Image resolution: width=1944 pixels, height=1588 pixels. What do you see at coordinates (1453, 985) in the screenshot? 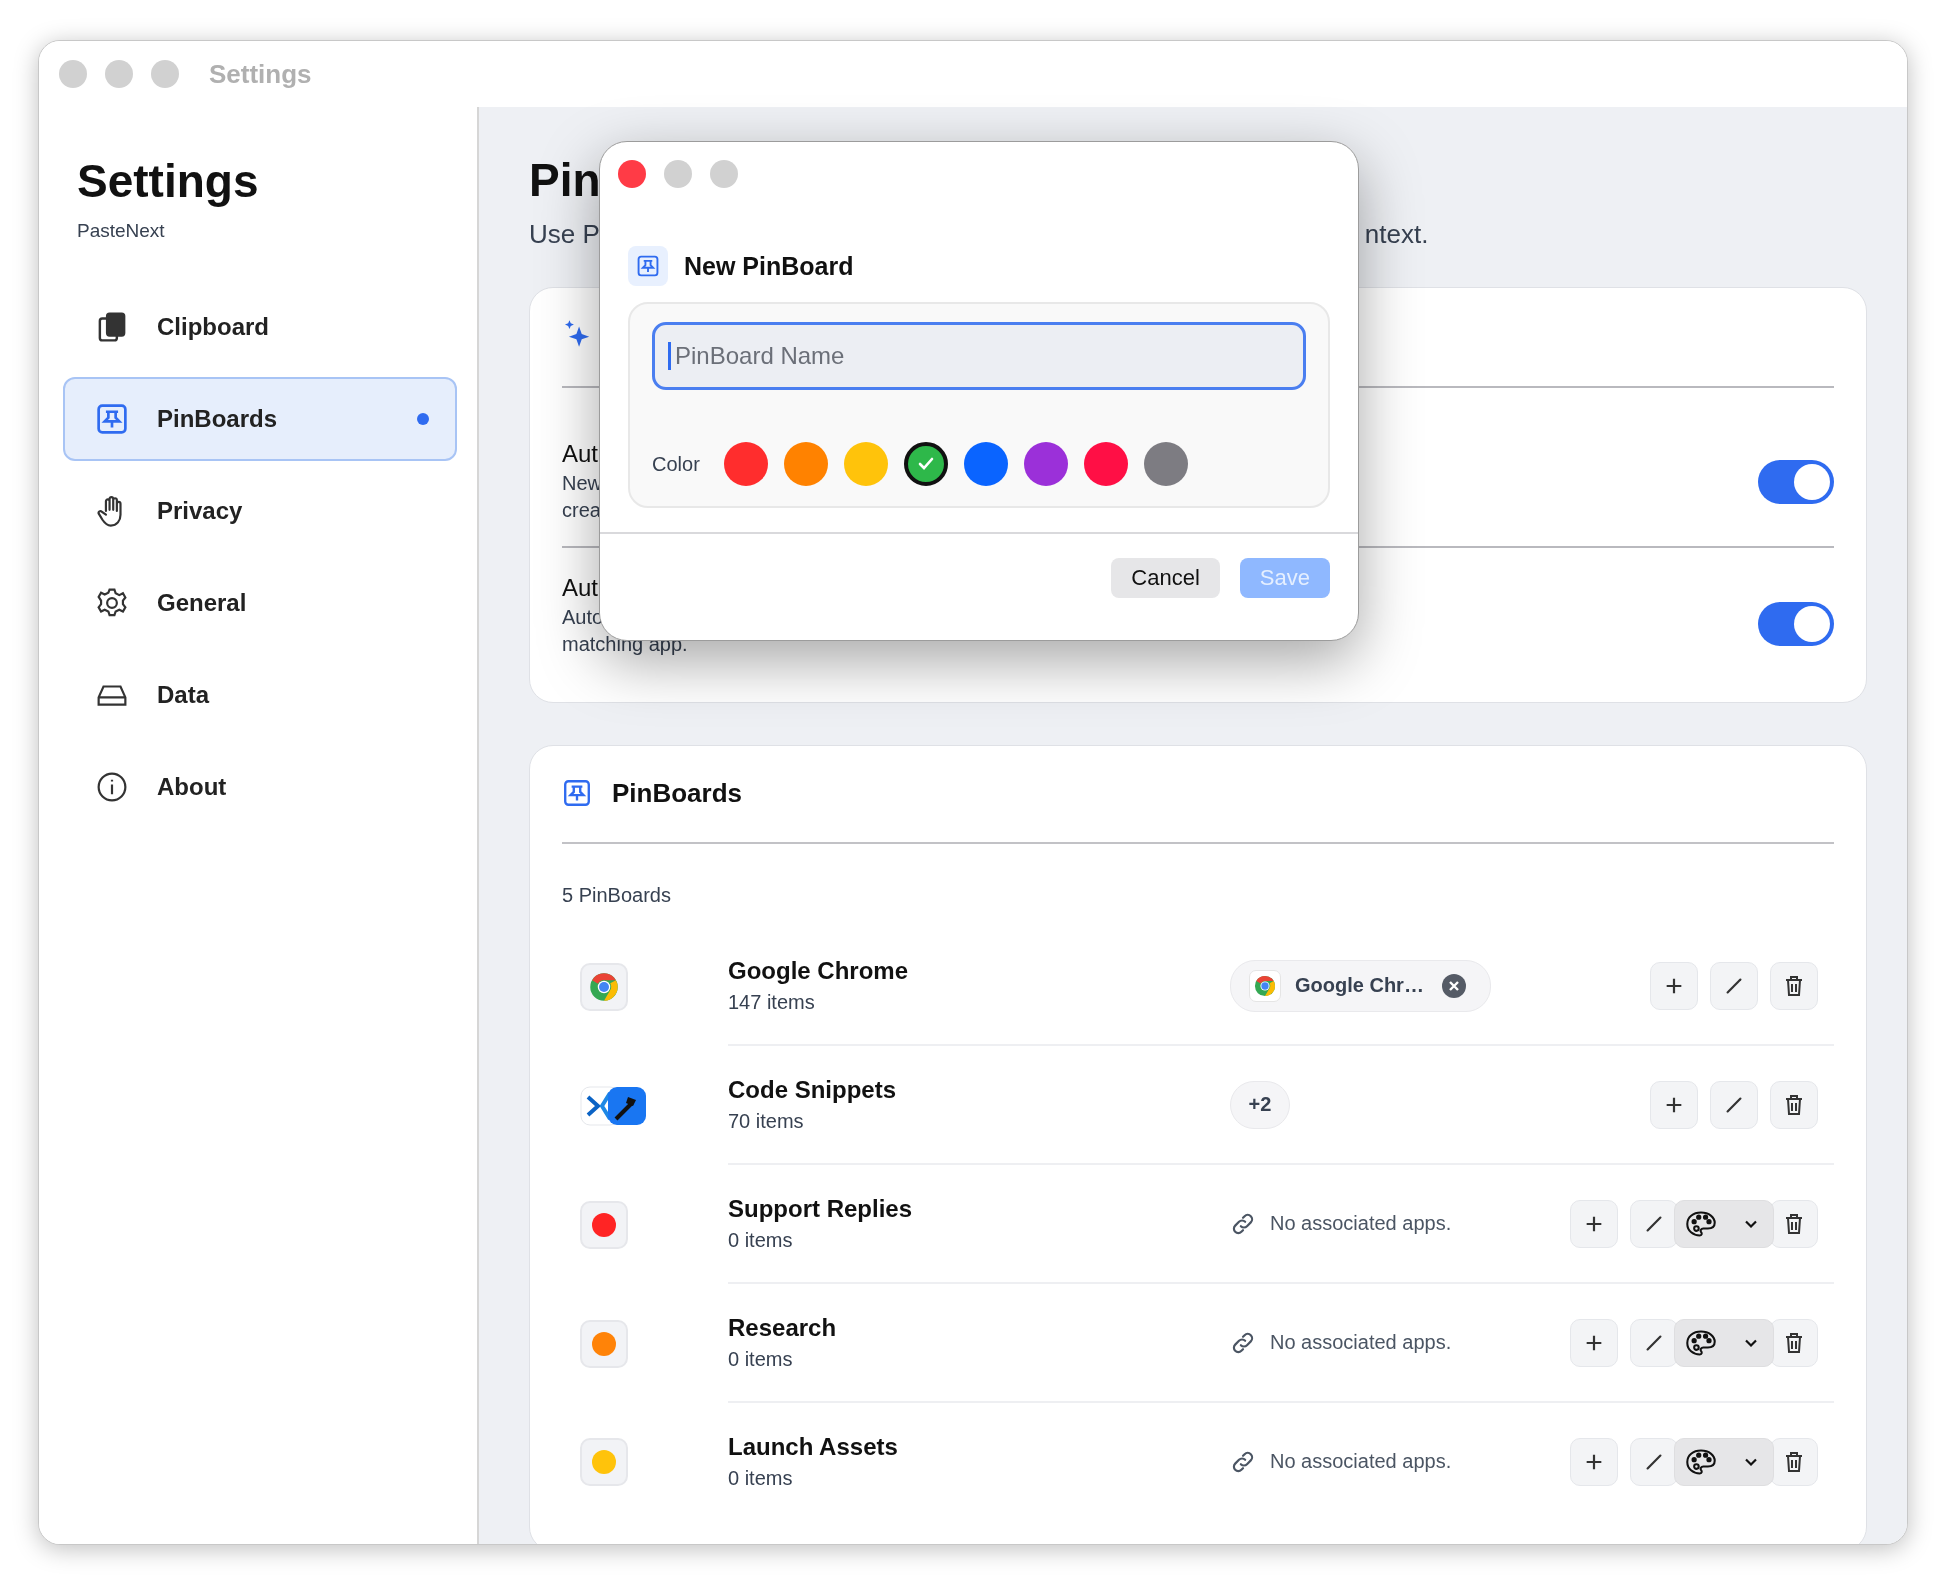
I see `remove-icon` at bounding box center [1453, 985].